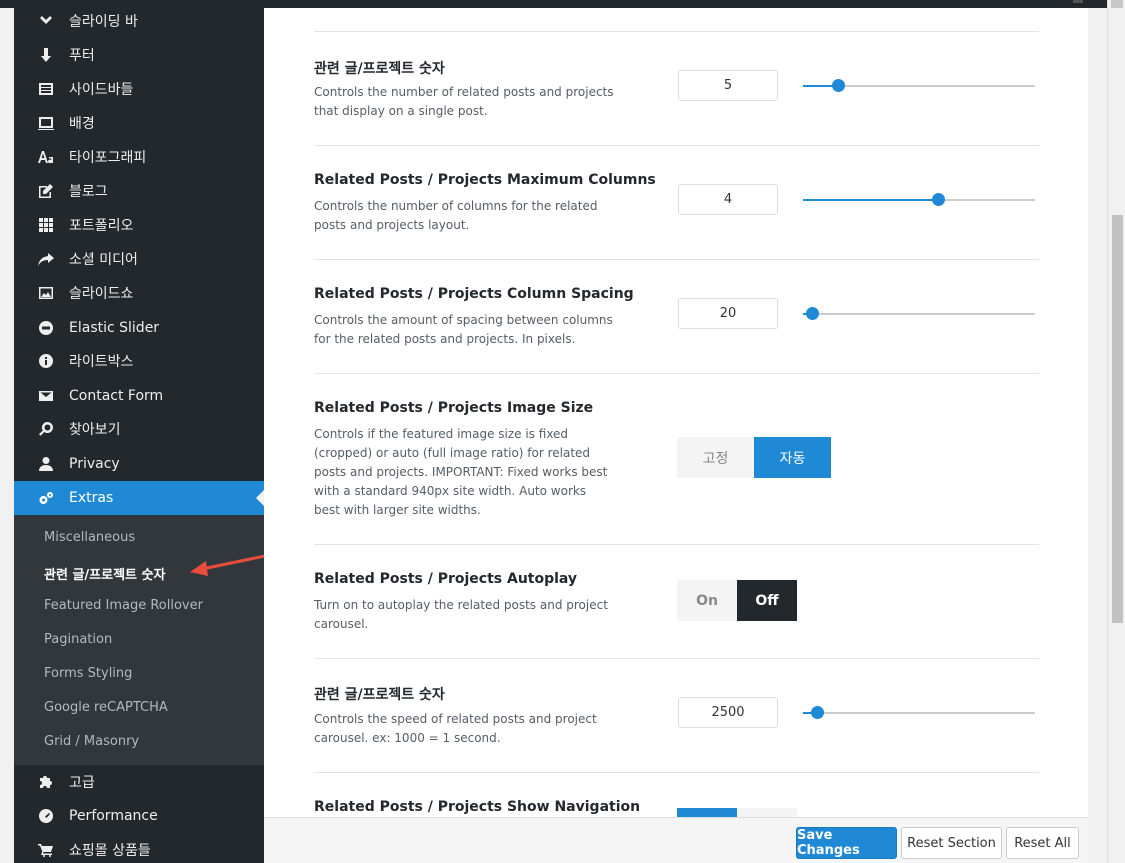 This screenshot has height=863, width=1125. Describe the element at coordinates (446, 579) in the screenshot. I see `option-title: Related Posts / Projects Autoplay` at that location.